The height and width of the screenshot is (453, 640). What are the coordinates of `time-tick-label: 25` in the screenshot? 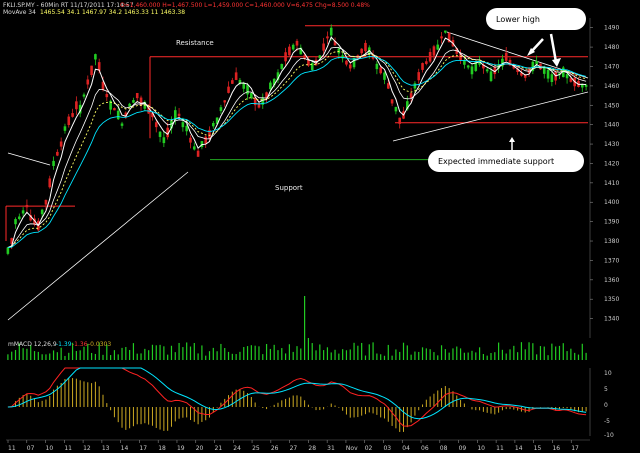 It's located at (256, 448).